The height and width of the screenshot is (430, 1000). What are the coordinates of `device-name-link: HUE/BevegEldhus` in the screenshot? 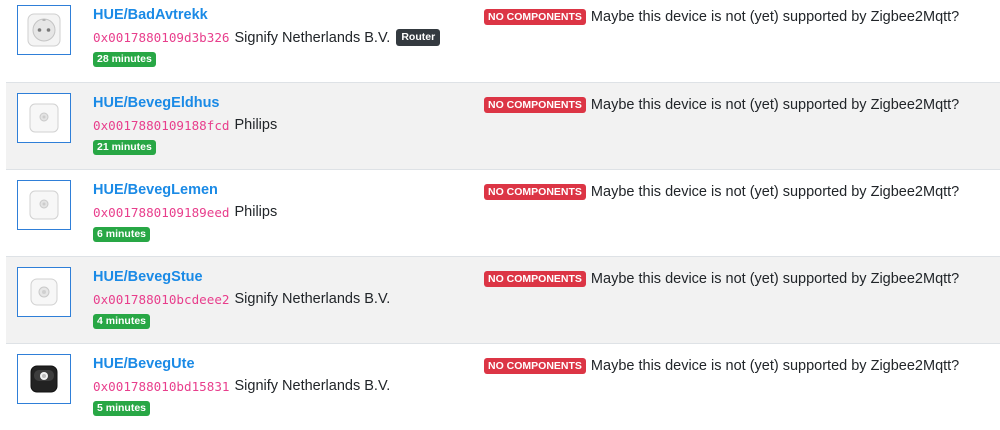 It's located at (156, 103).